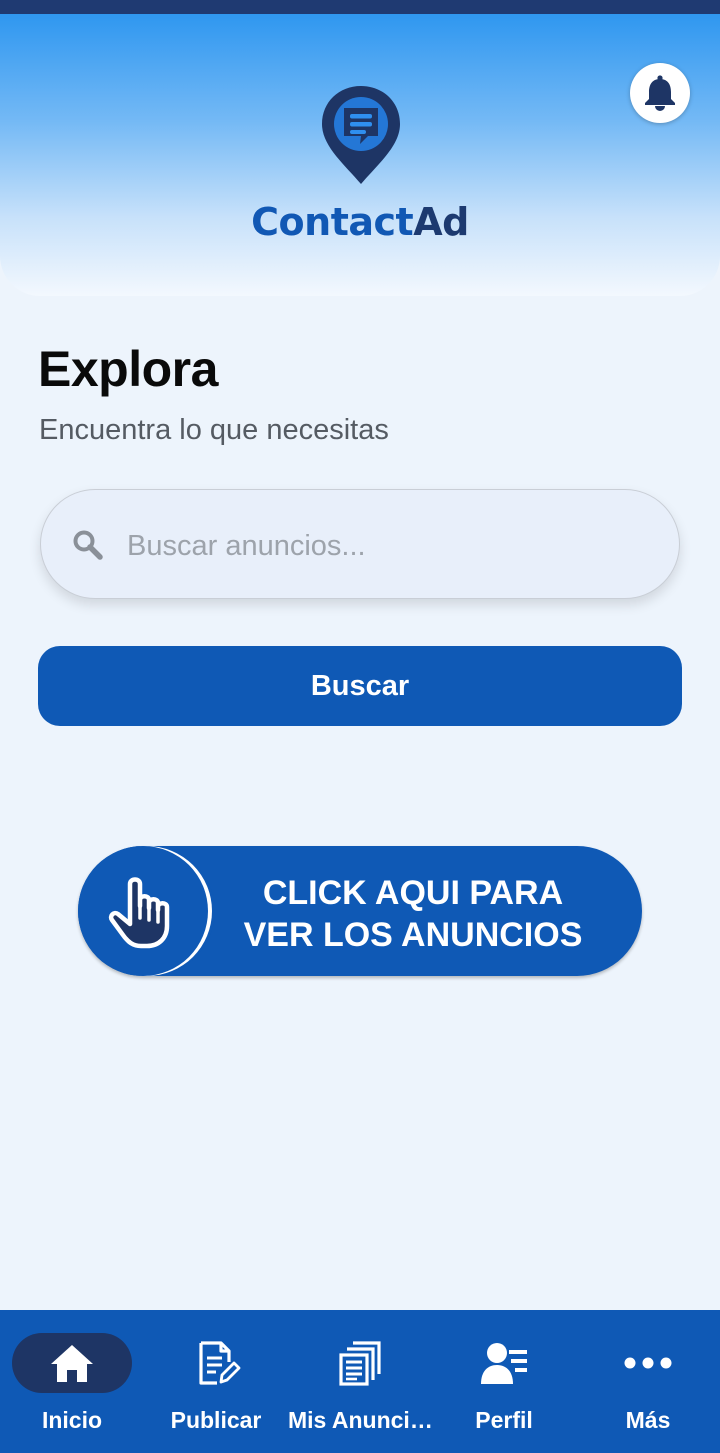 The height and width of the screenshot is (1453, 720). Describe the element at coordinates (387, 546) in the screenshot. I see `search-input` at that location.